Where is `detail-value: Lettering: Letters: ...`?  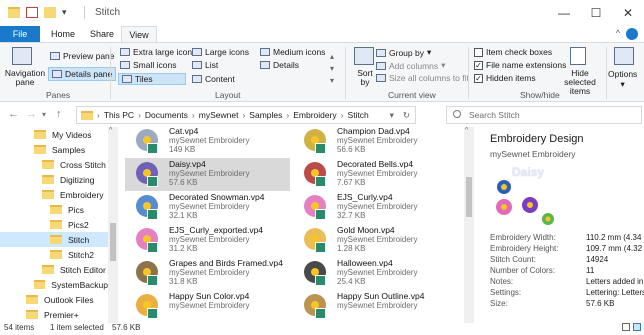
detail-value: Lettering: Letters: ... is located at coordinates (615, 292).